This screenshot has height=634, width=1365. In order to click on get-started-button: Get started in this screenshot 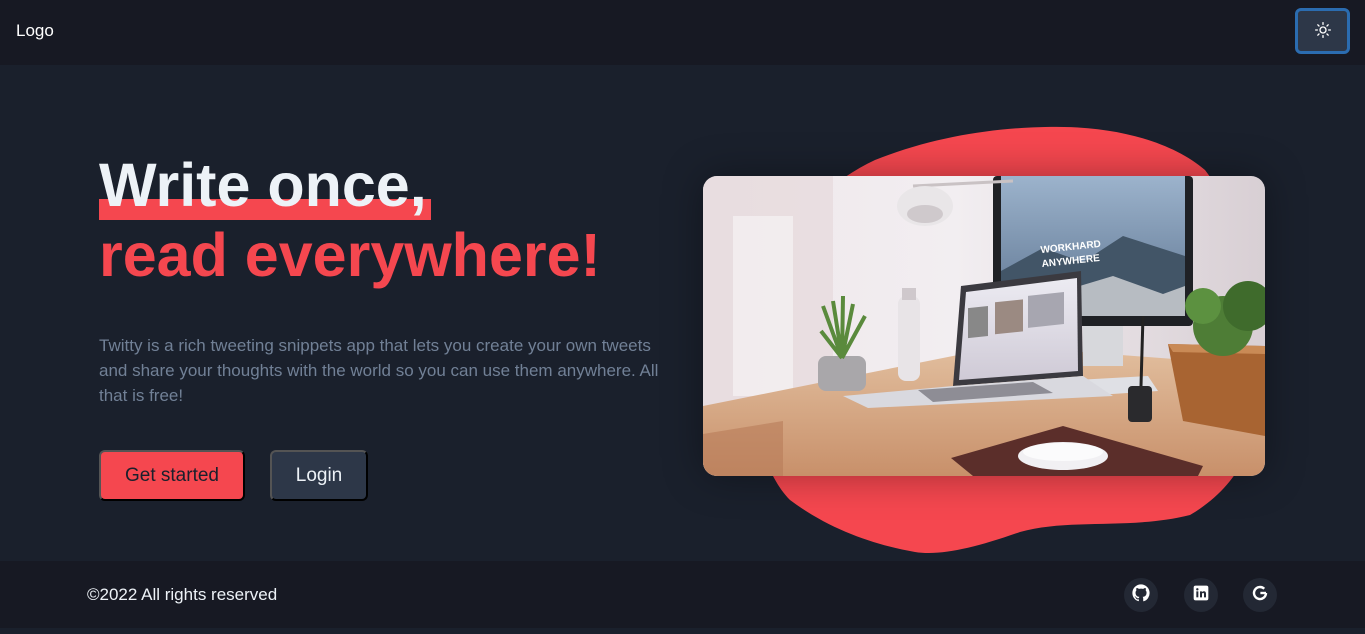, I will do `click(172, 475)`.